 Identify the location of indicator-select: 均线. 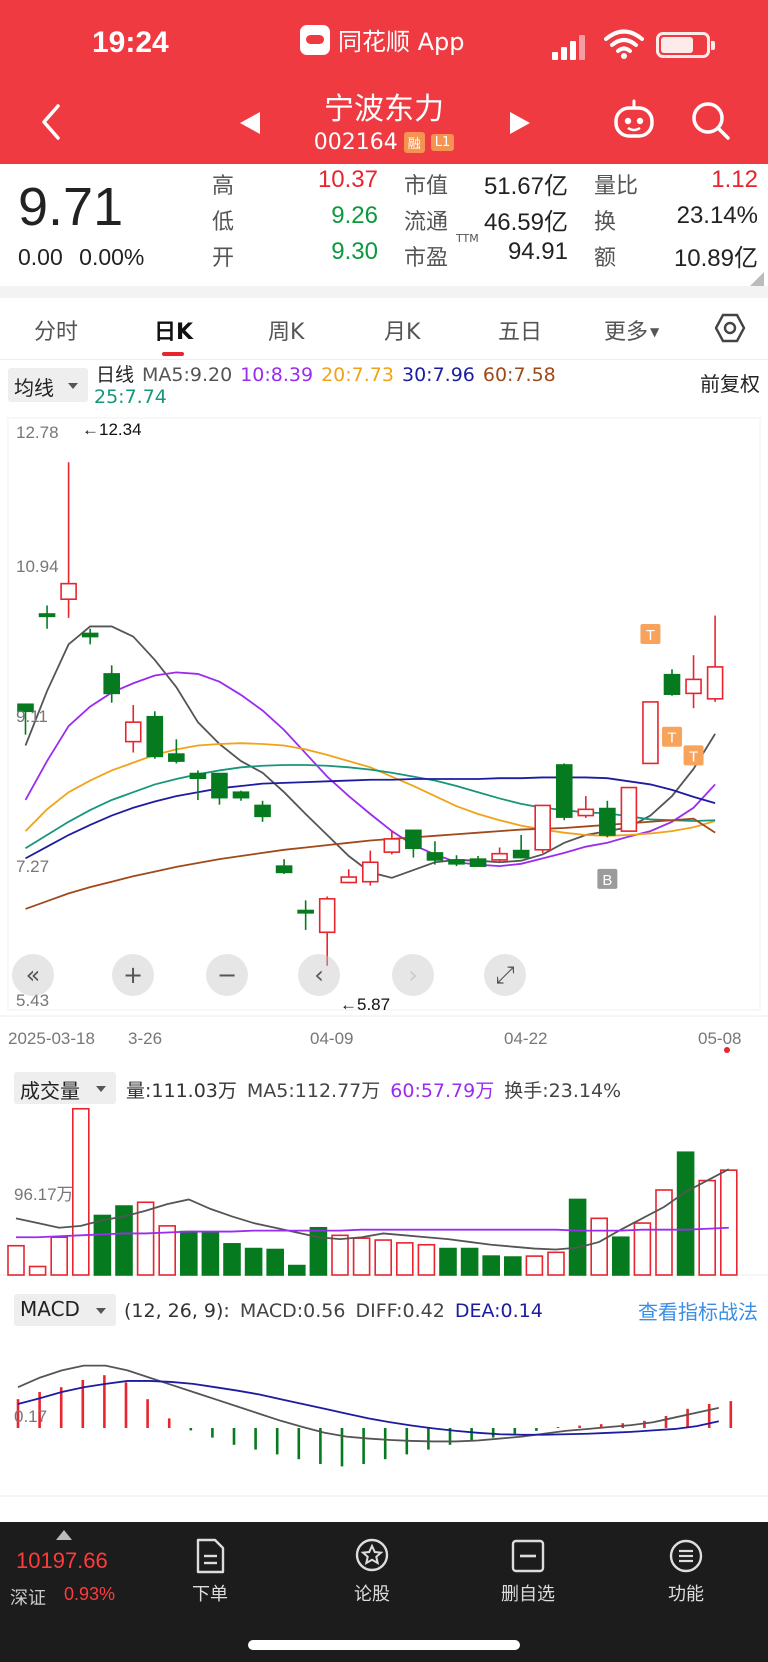
(48, 385).